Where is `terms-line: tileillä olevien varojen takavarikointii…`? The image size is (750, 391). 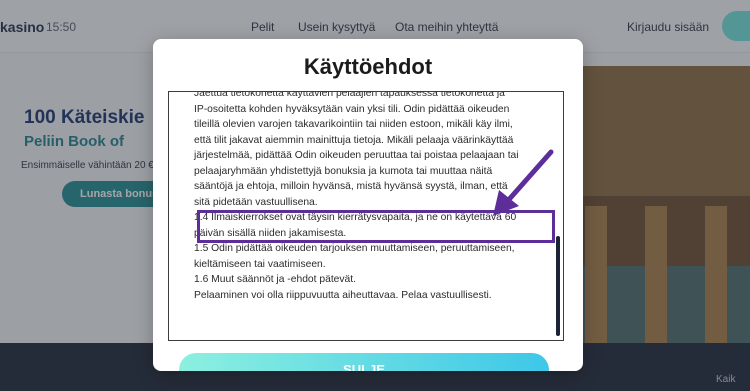
terms-line: tileillä olevien varojen takavarikointii… is located at coordinates (353, 124).